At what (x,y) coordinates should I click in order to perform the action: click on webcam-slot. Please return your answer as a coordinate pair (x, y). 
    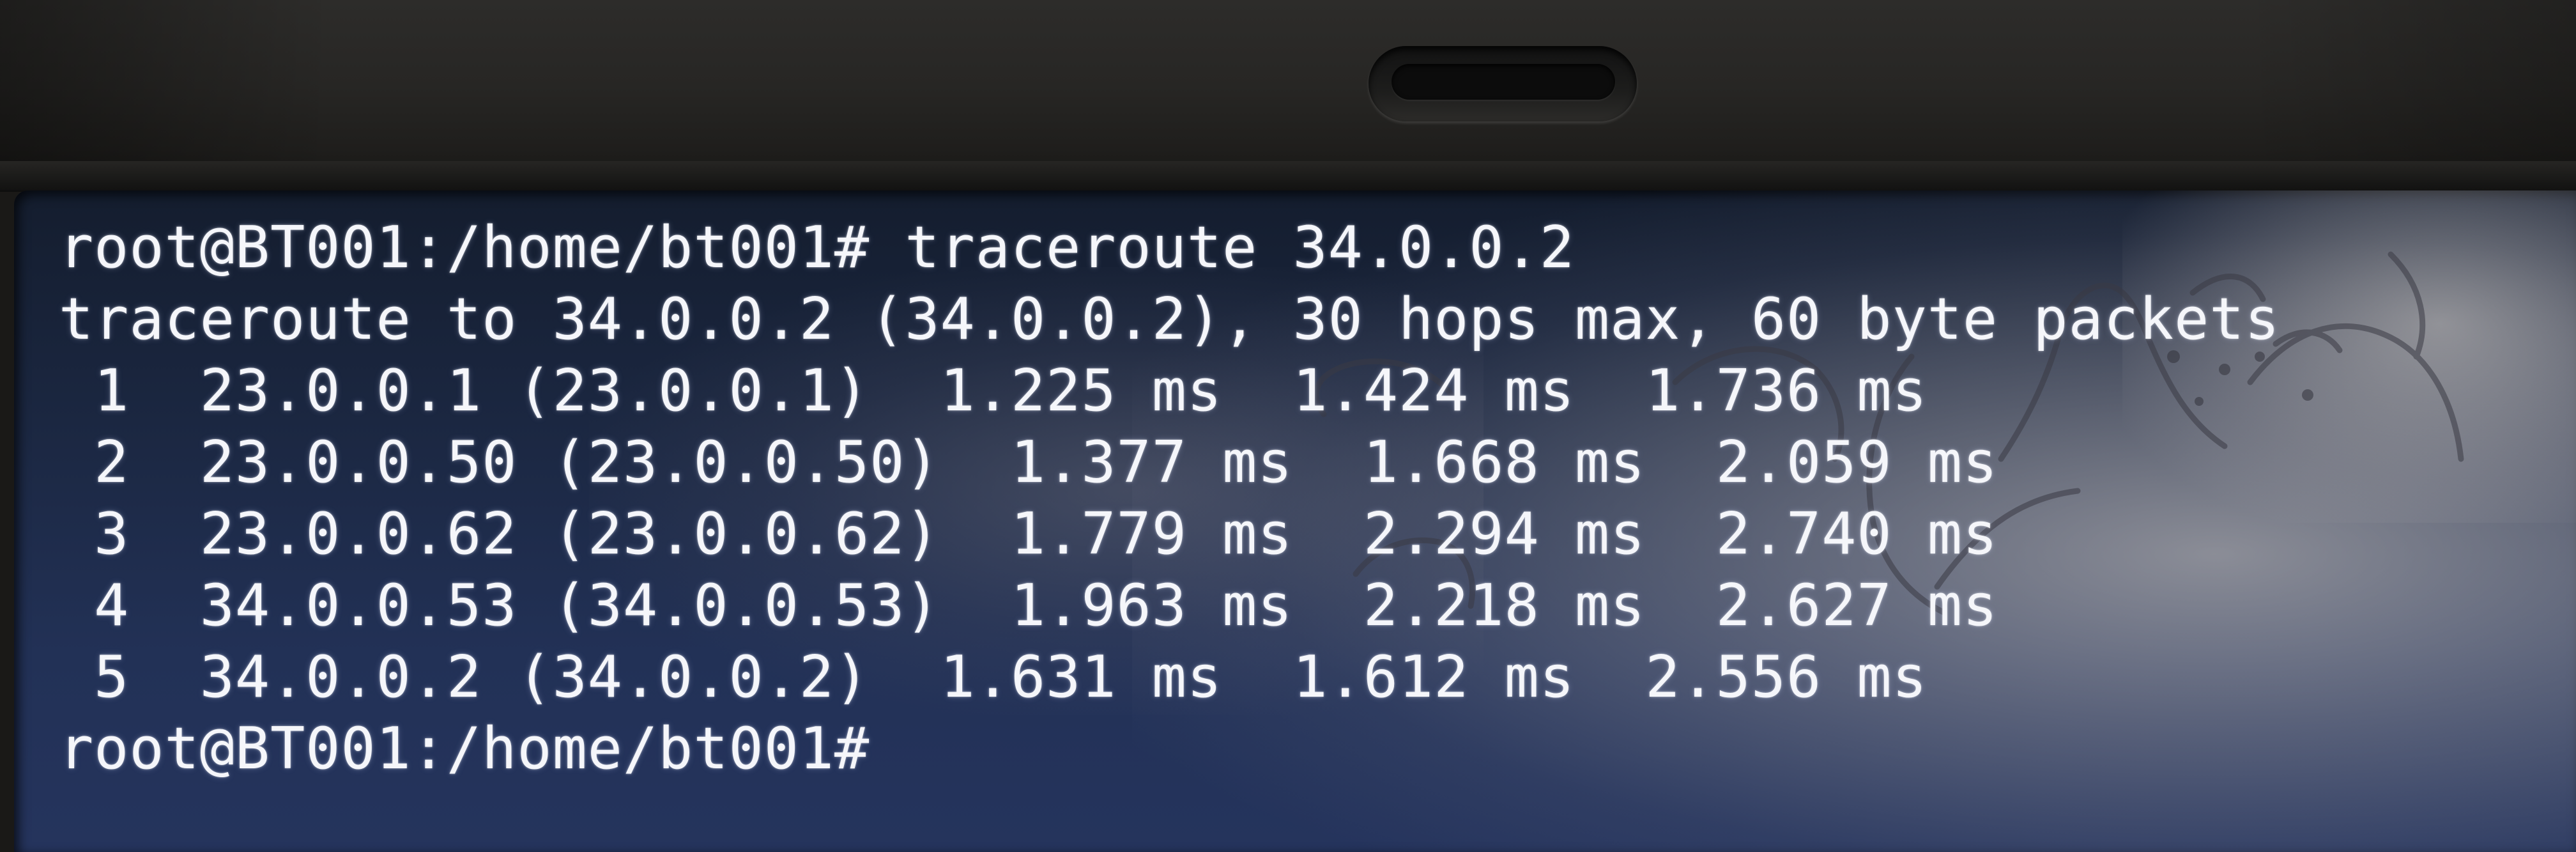
    Looking at the image, I should click on (1503, 82).